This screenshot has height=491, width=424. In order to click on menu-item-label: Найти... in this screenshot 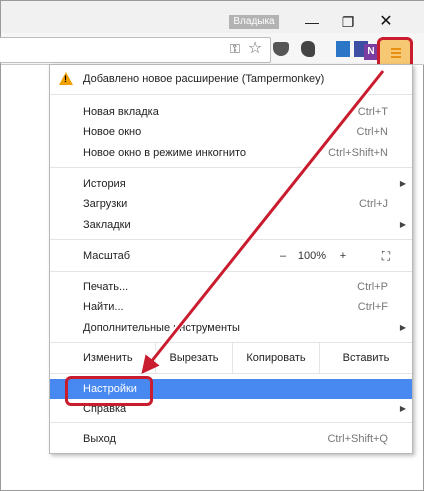, I will do `click(103, 307)`.